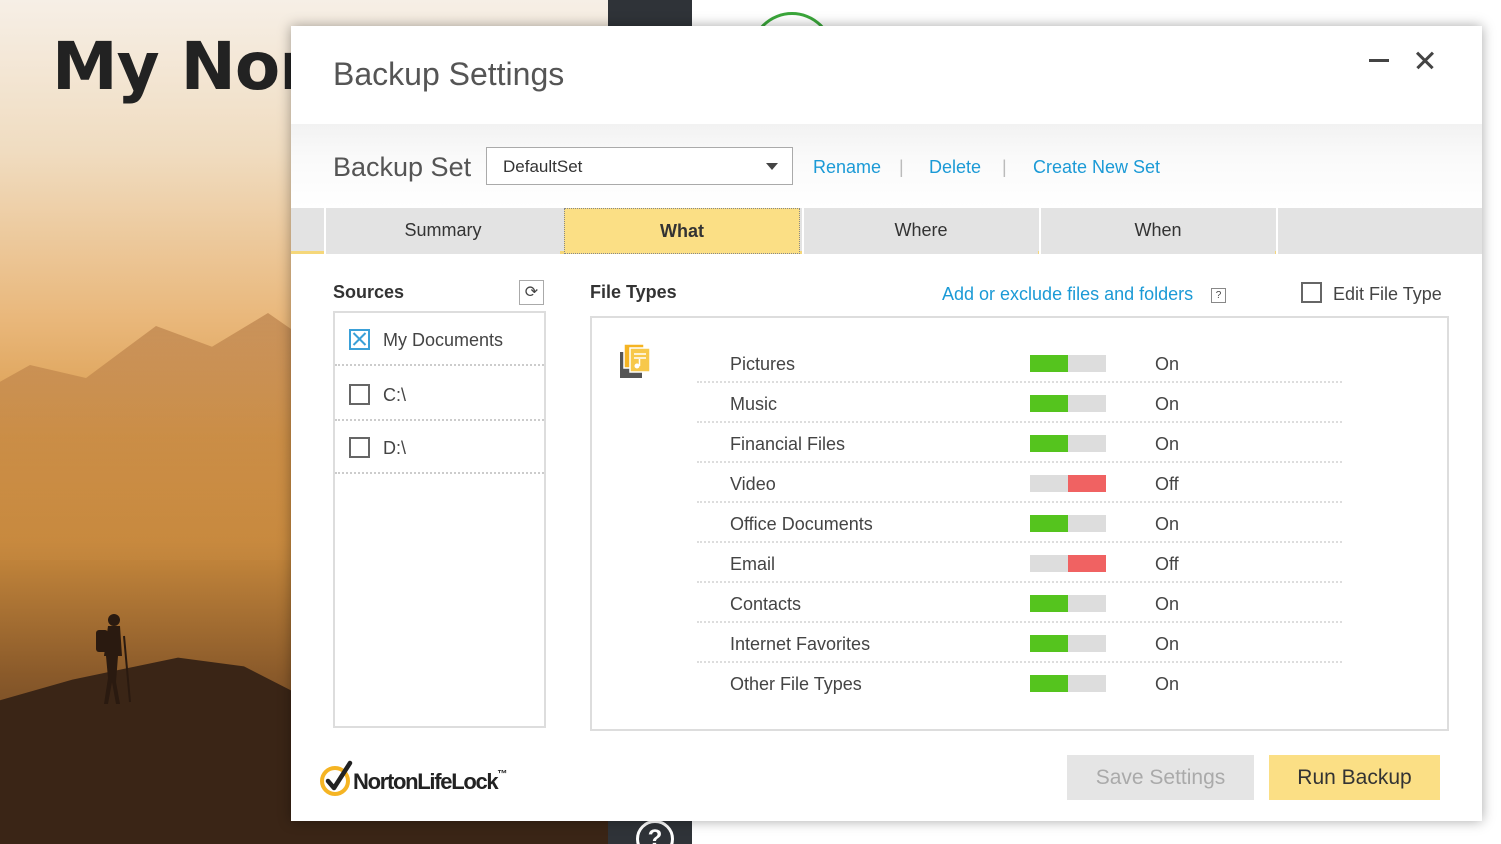 This screenshot has width=1501, height=844. What do you see at coordinates (439, 447) in the screenshot?
I see `source-item-d-drive: D:\` at bounding box center [439, 447].